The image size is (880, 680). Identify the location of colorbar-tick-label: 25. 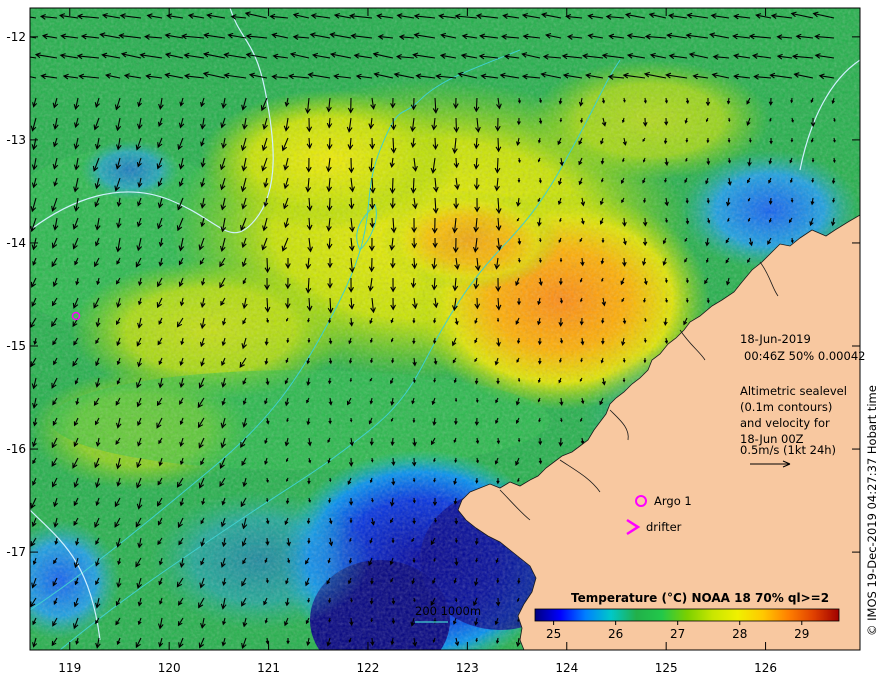
(553, 634).